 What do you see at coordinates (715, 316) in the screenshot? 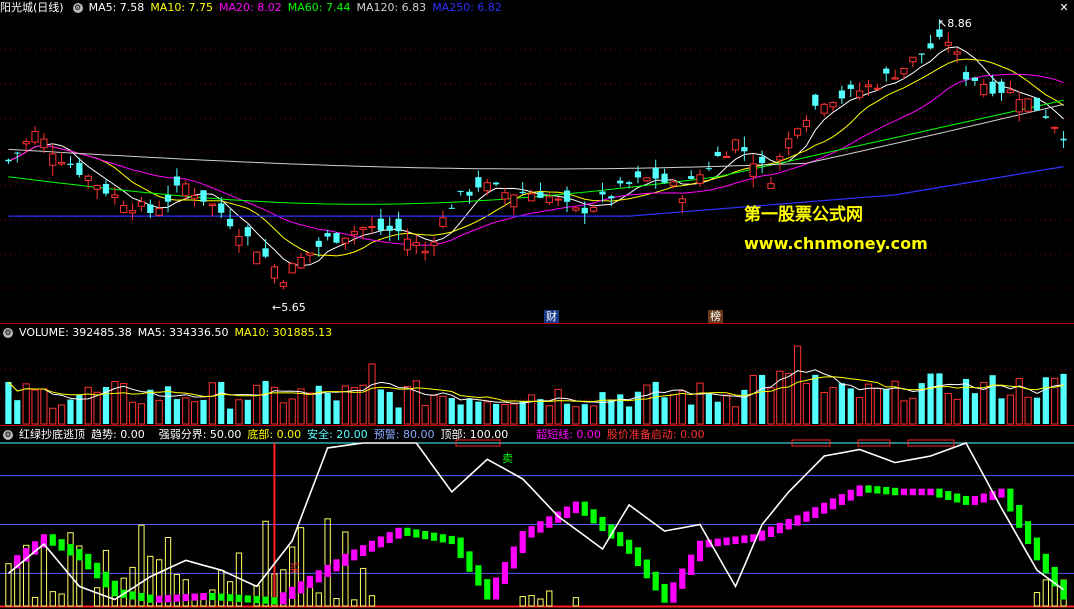
I see `list-tag: 榜` at bounding box center [715, 316].